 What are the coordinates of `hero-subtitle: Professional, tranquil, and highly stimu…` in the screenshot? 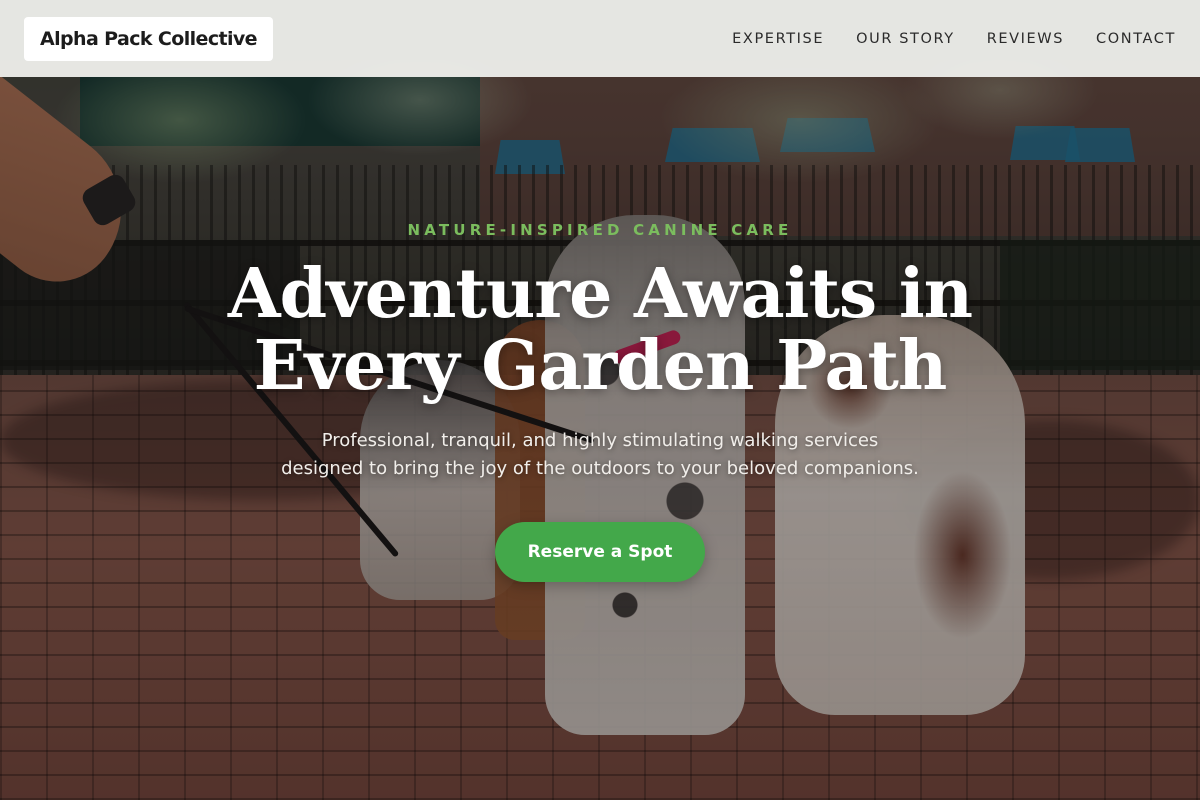 It's located at (600, 455).